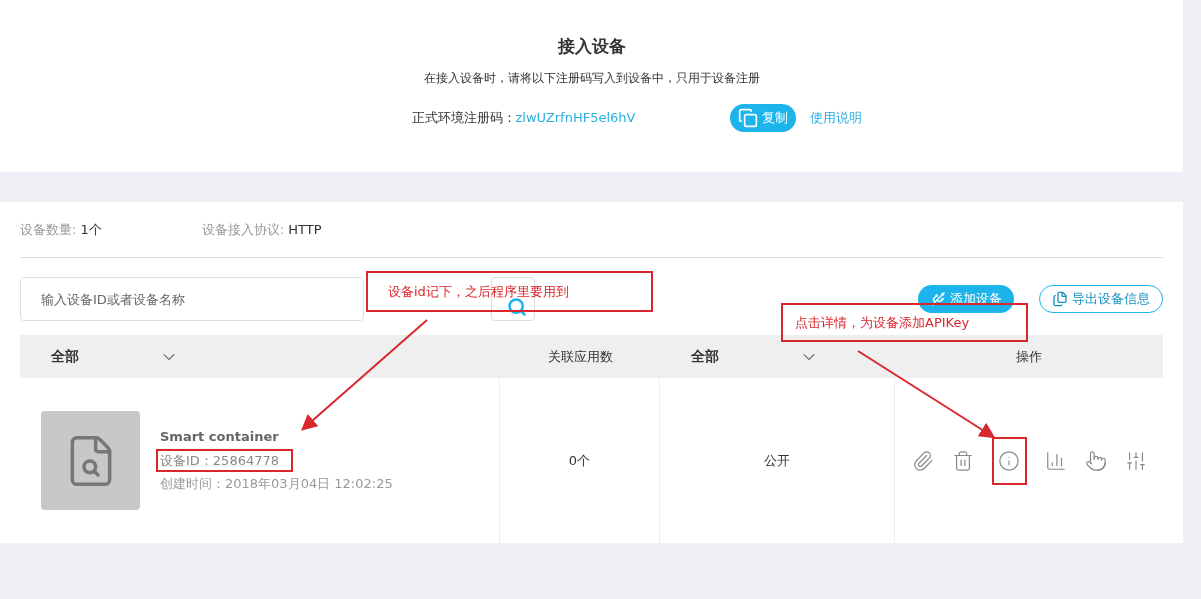 The image size is (1201, 599). What do you see at coordinates (747, 117) in the screenshot?
I see `copy-icon` at bounding box center [747, 117].